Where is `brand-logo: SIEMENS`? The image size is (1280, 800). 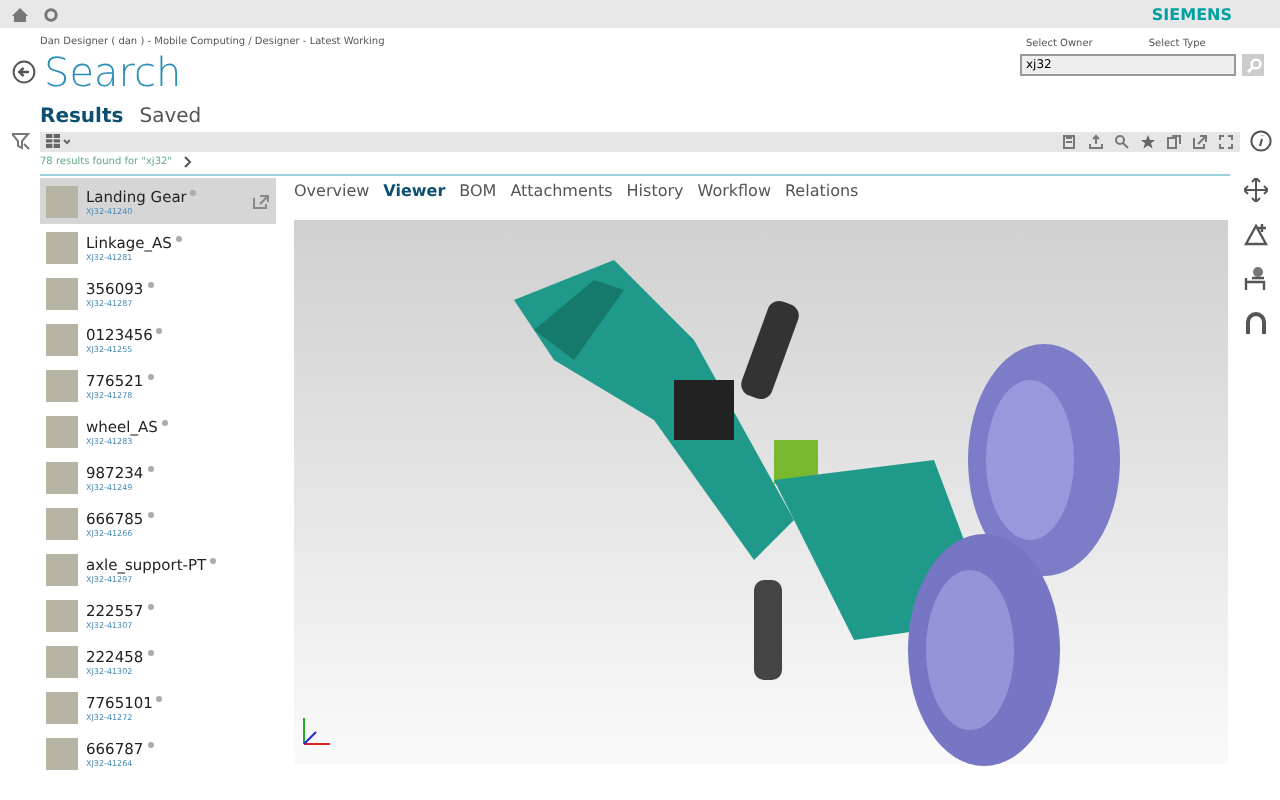
brand-logo: SIEMENS is located at coordinates (1191, 14).